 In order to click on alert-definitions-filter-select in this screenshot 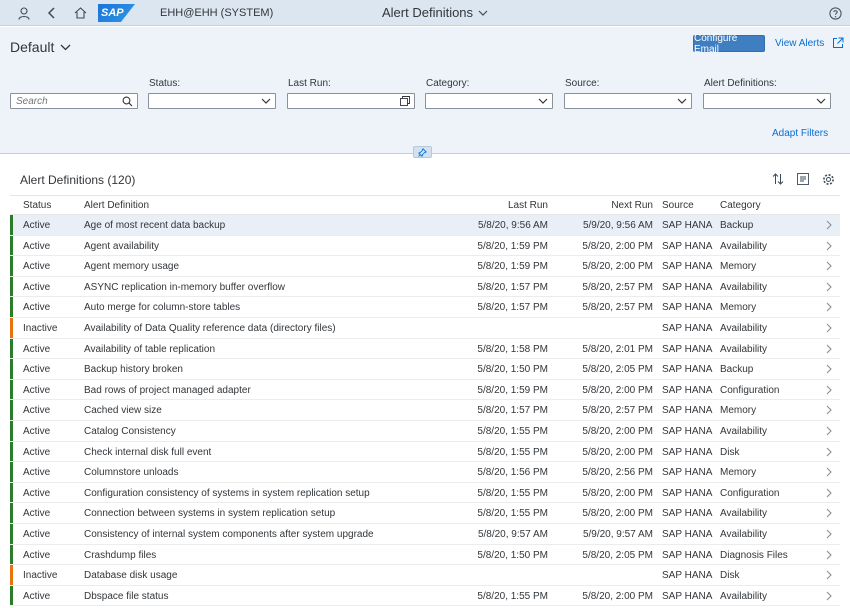, I will do `click(767, 101)`.